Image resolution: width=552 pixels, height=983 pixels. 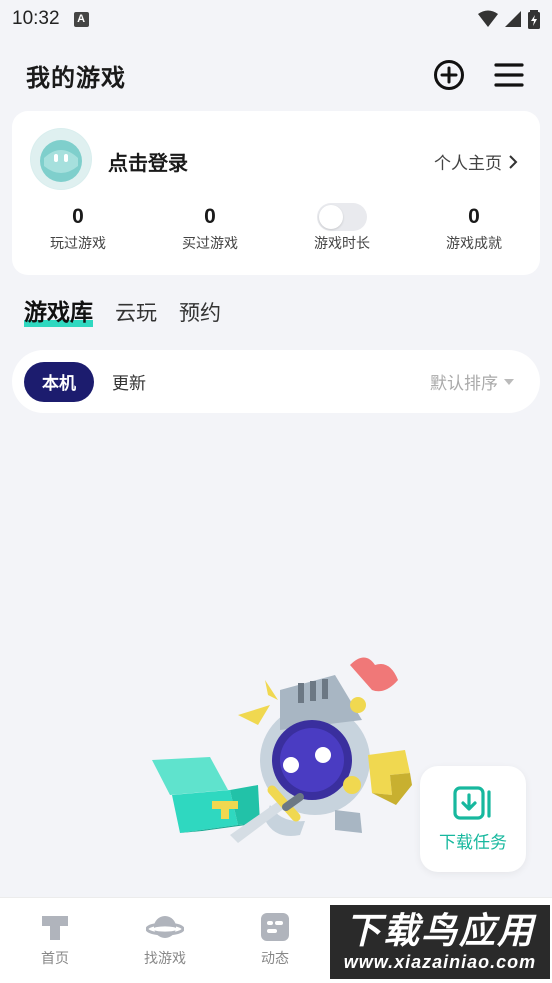 I want to click on download-tasks-button: 下载任务, so click(x=473, y=819).